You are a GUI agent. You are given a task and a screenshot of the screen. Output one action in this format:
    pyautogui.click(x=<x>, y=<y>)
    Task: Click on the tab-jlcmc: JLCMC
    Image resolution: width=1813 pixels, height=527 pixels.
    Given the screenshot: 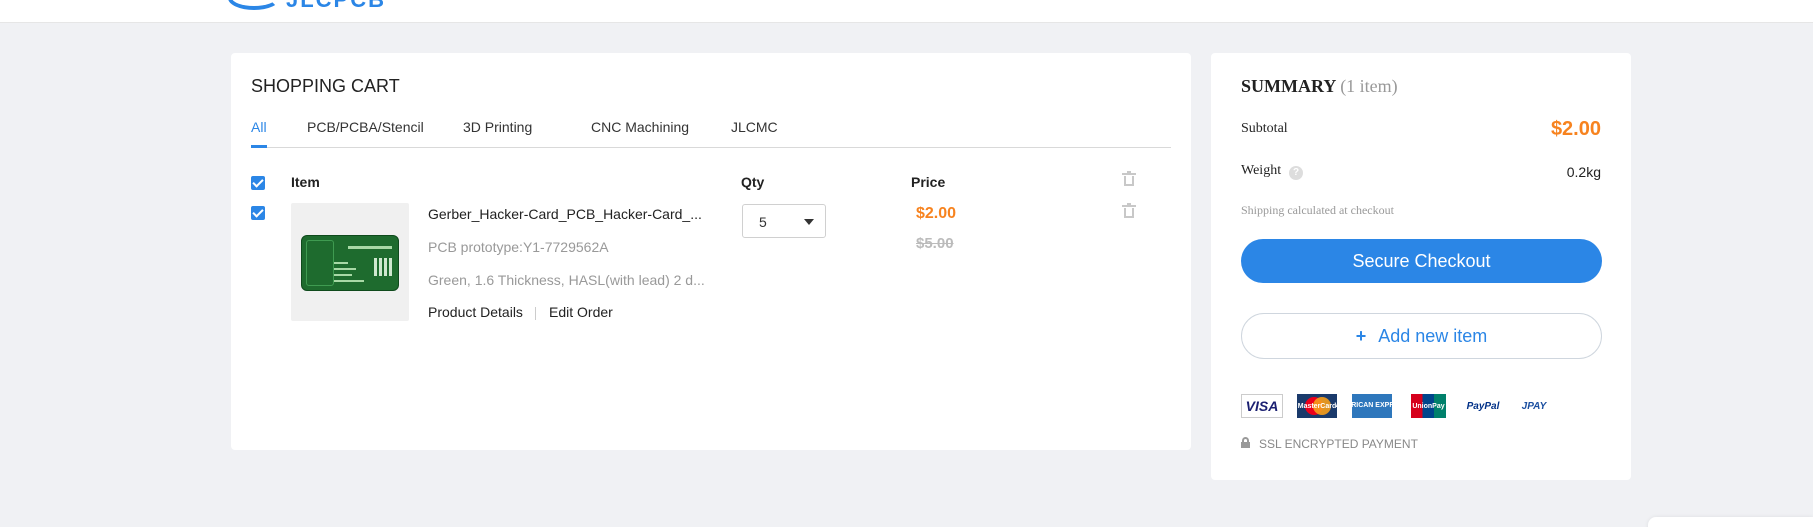 What is the action you would take?
    pyautogui.click(x=754, y=127)
    